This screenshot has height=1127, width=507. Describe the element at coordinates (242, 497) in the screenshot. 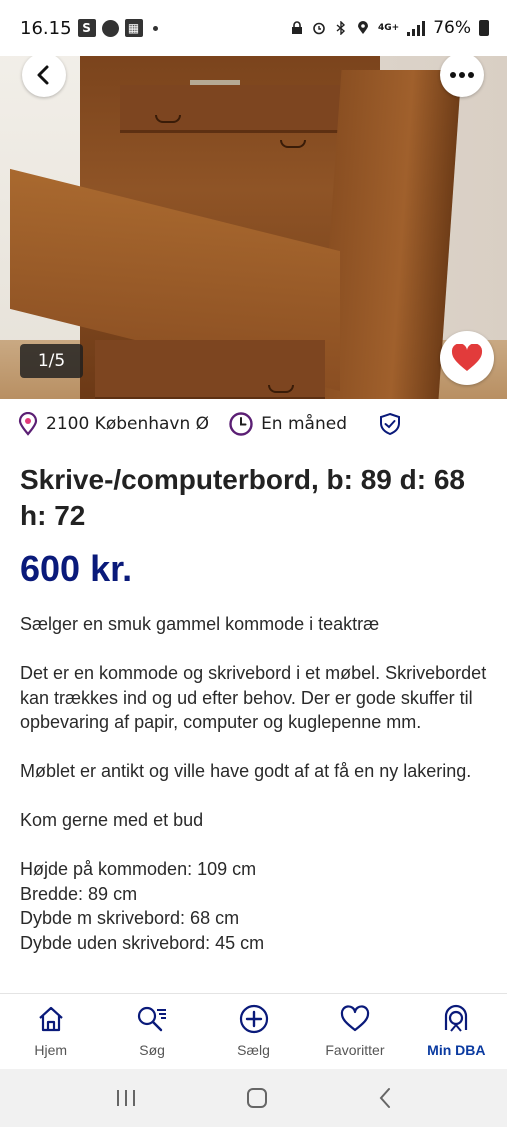

I see `listing-title: Skrive-/computerbord, b: 89 d: 68 h: 72` at that location.